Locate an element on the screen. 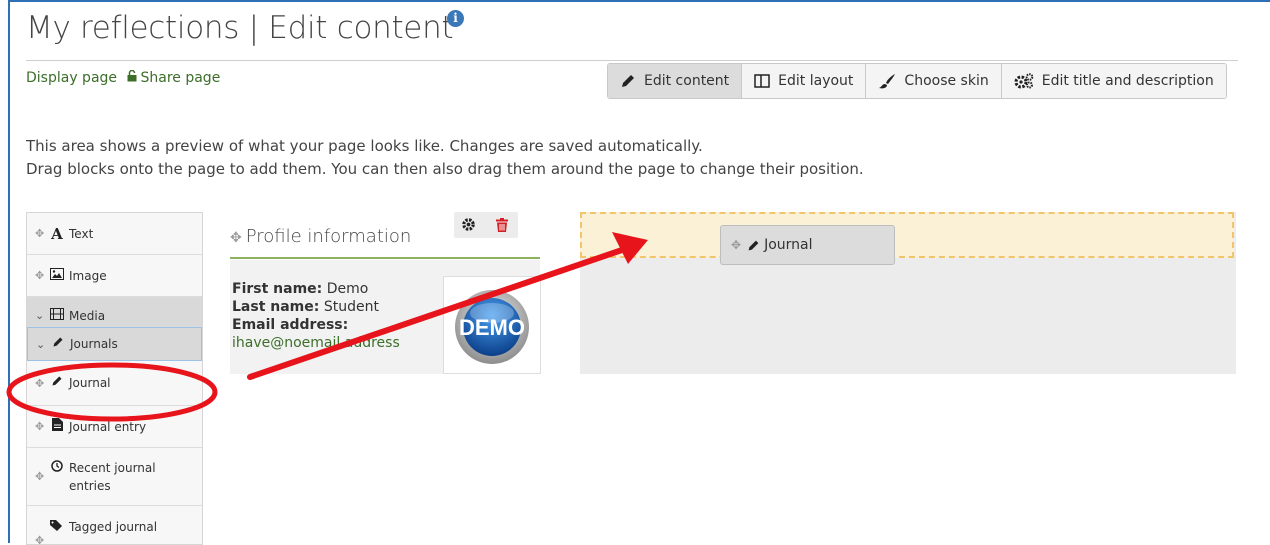 This screenshot has width=1270, height=545. block-controls is located at coordinates (486, 225).